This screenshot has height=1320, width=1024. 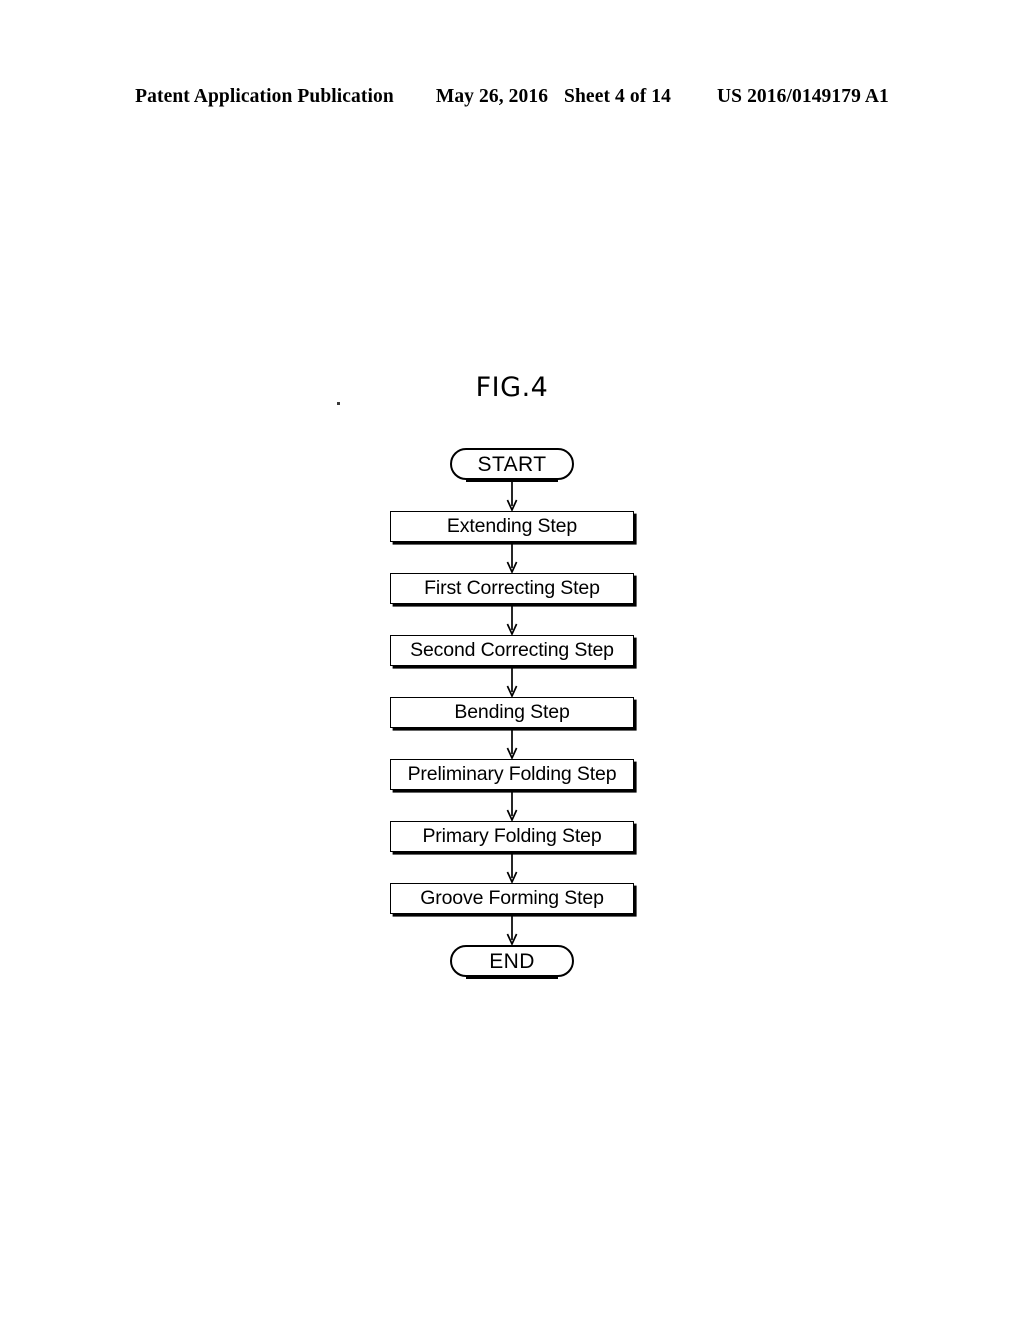 What do you see at coordinates (512, 387) in the screenshot?
I see `figure-title: FIG.4` at bounding box center [512, 387].